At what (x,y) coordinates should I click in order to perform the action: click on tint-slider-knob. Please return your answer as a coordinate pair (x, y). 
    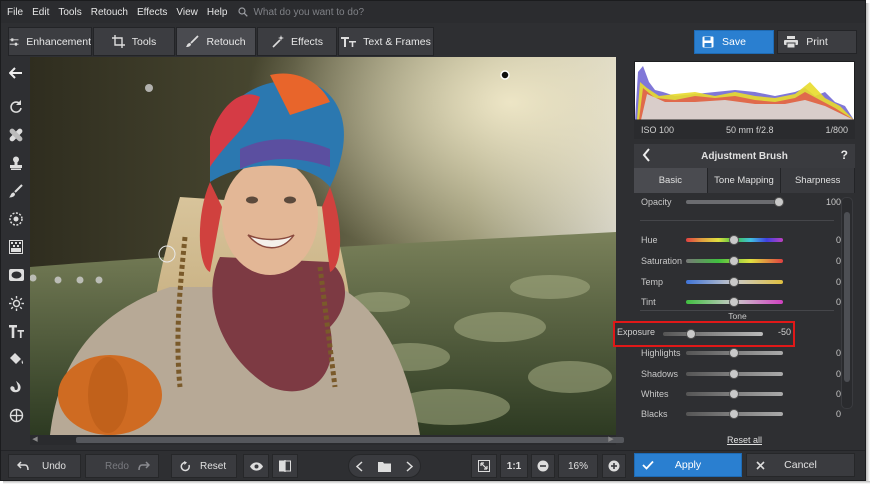
    Looking at the image, I should click on (734, 302).